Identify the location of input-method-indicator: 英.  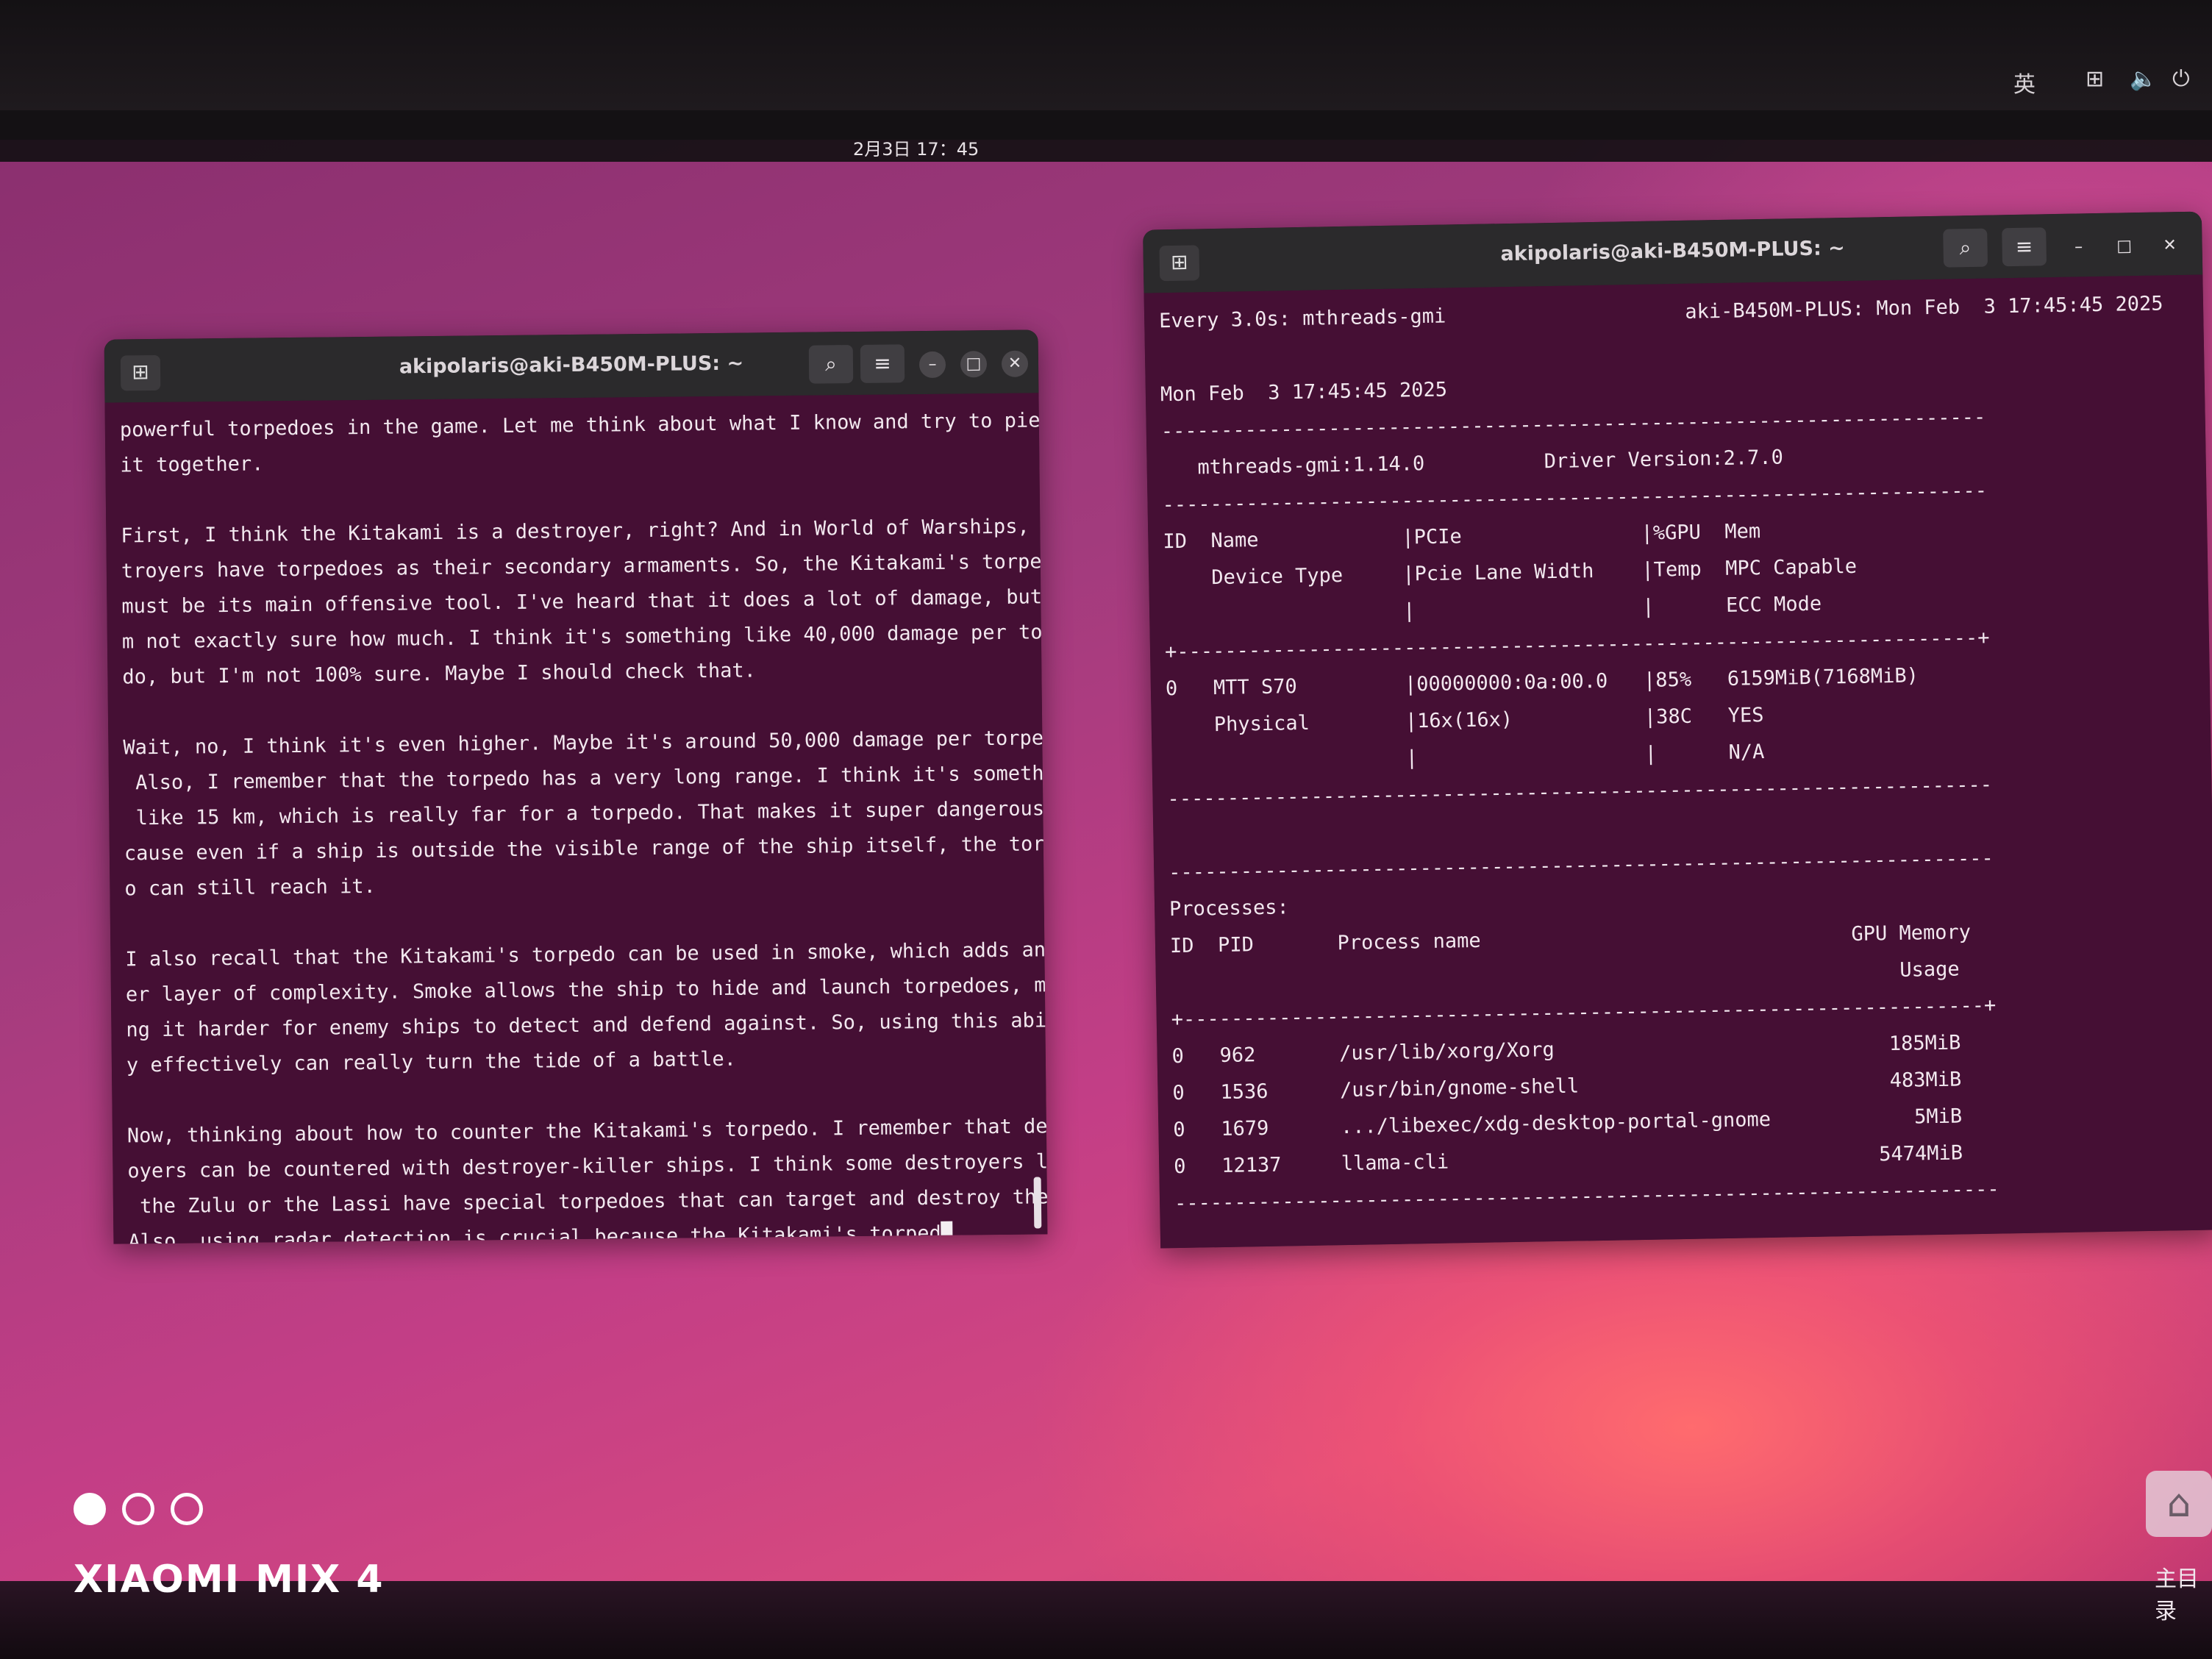
(2024, 82).